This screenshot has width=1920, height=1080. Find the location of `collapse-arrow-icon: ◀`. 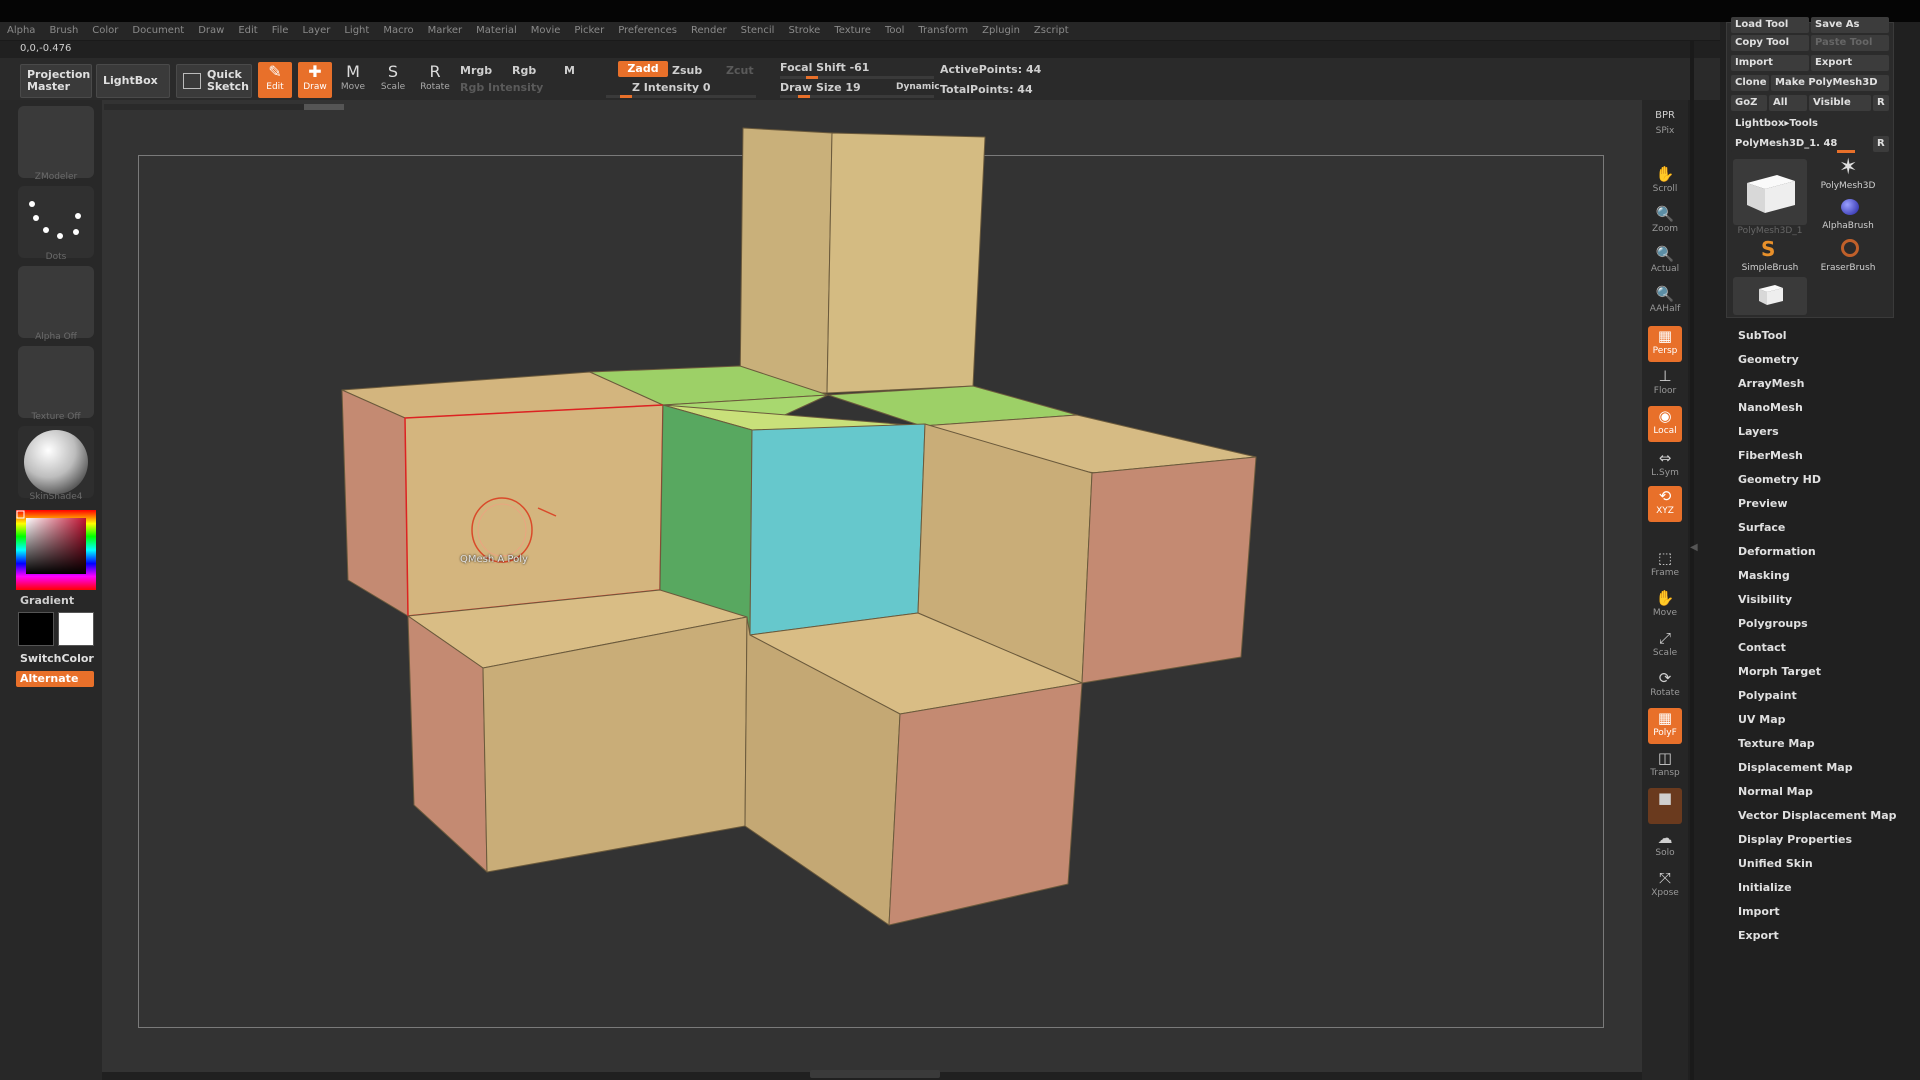

collapse-arrow-icon: ◀ is located at coordinates (1694, 547).